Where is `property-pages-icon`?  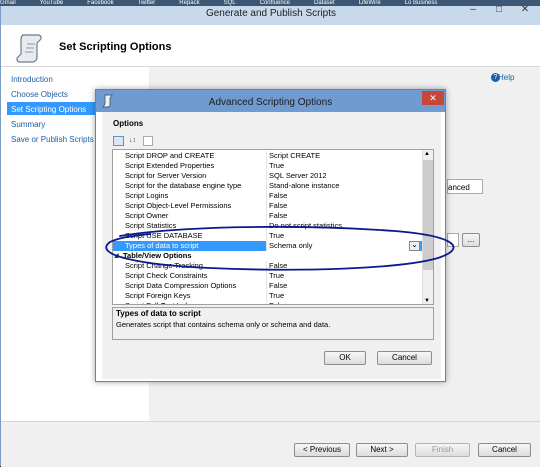
property-pages-icon is located at coordinates (148, 141).